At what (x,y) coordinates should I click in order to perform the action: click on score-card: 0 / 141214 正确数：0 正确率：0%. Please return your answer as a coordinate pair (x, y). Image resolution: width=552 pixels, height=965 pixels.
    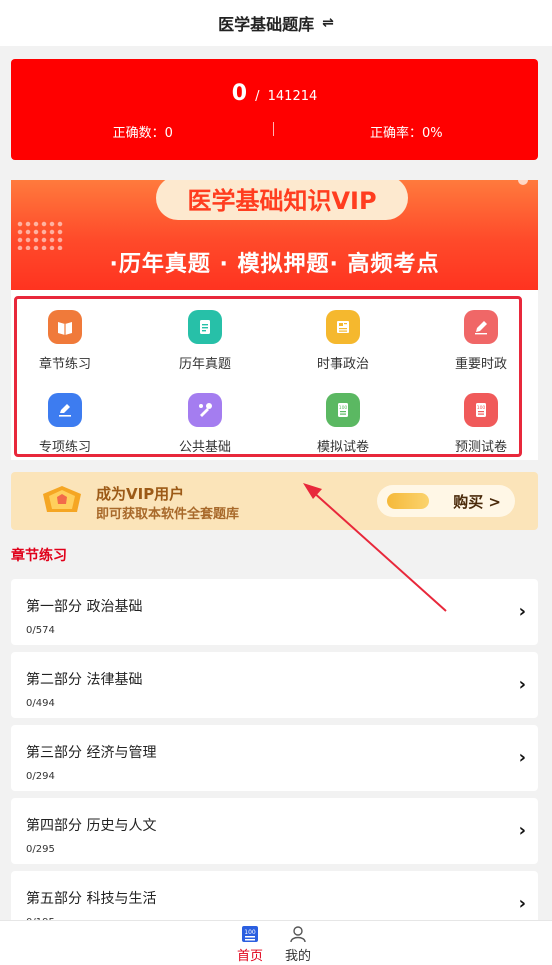
    Looking at the image, I should click on (274, 109).